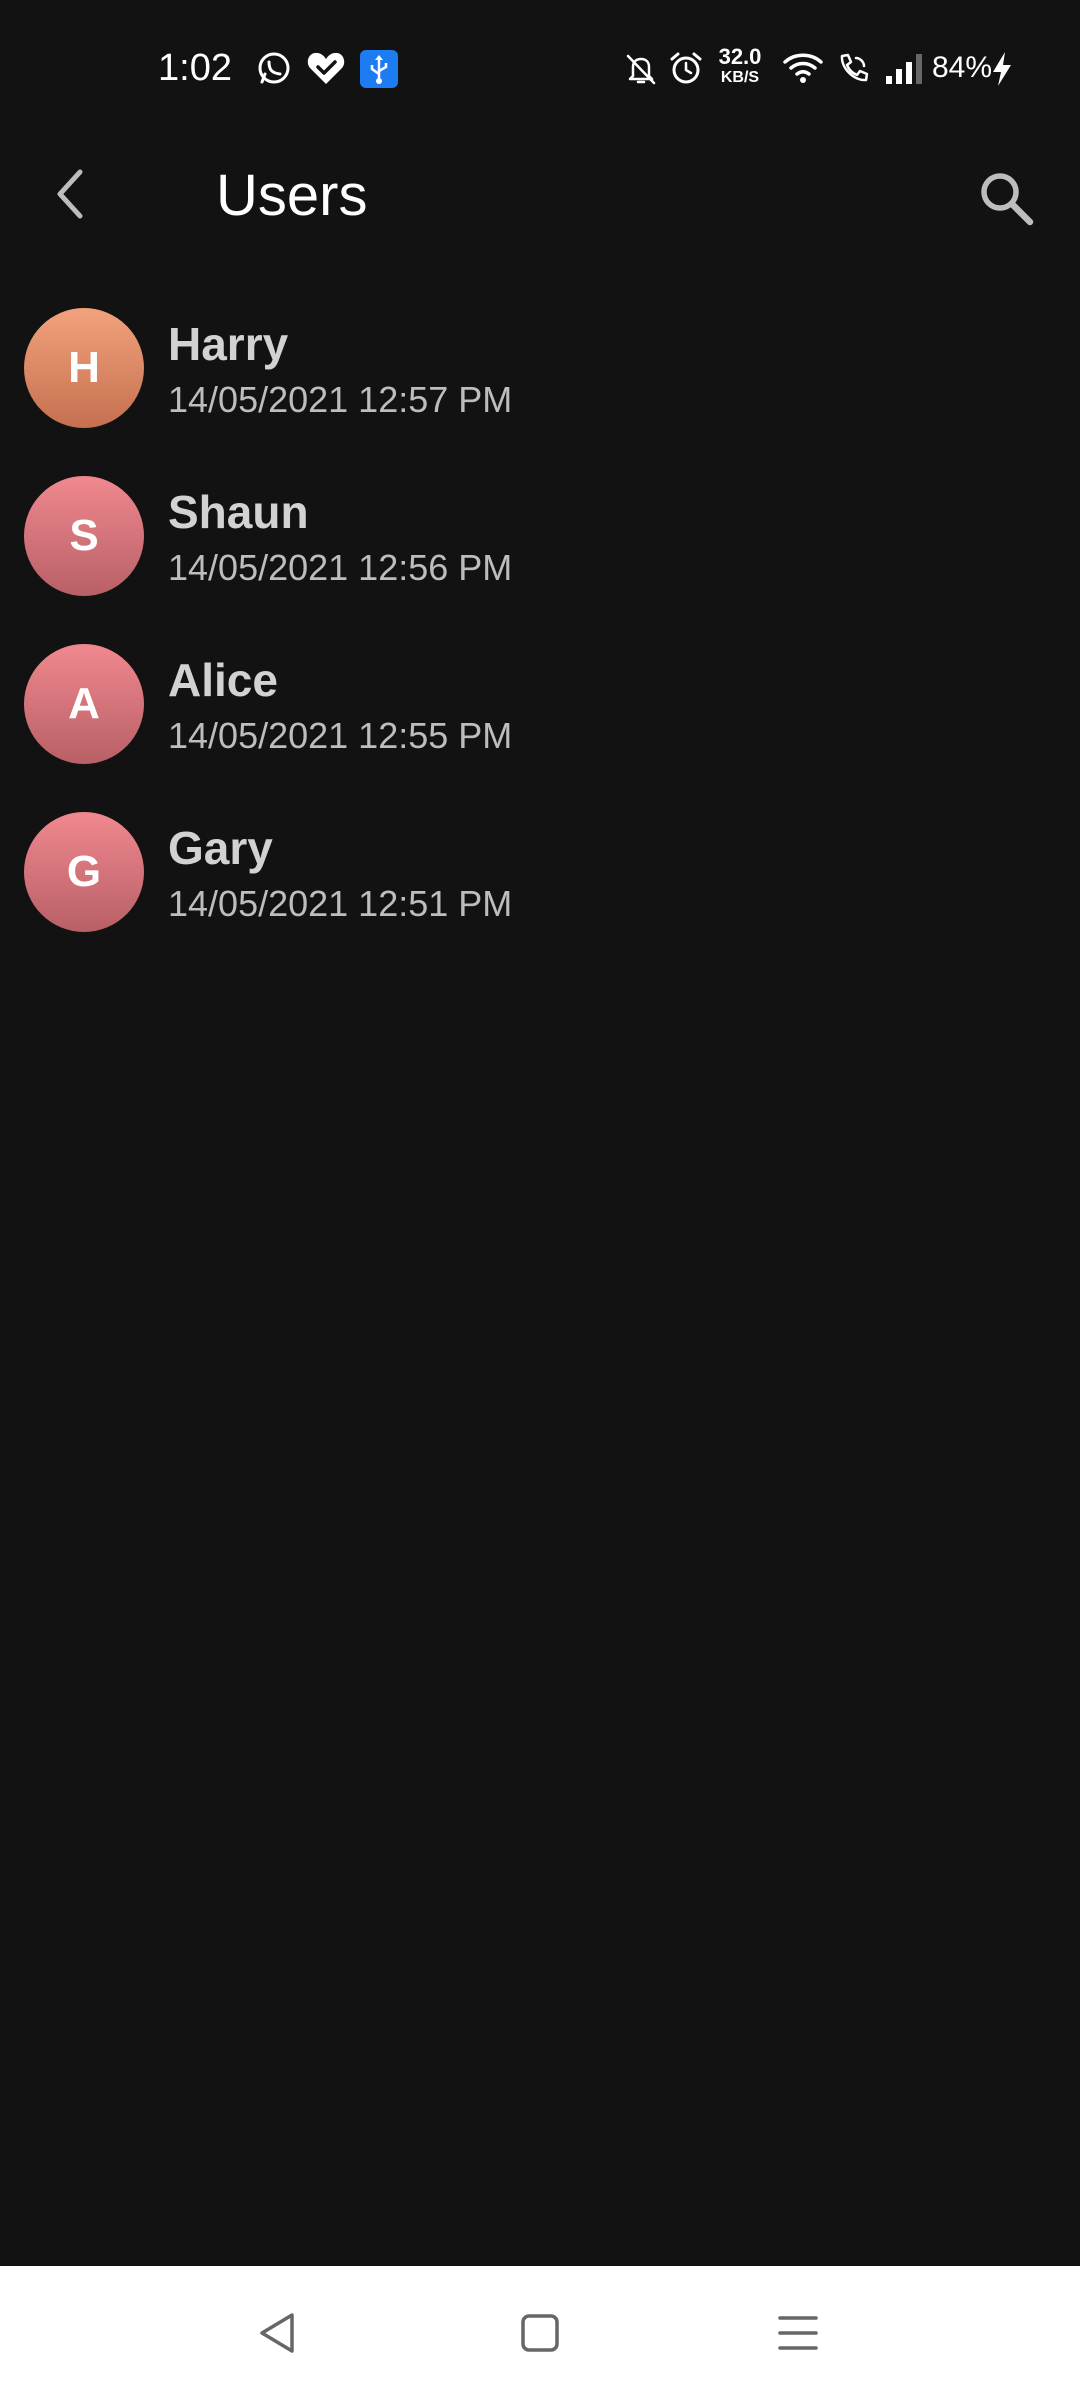 Image resolution: width=1080 pixels, height=2400 pixels. Describe the element at coordinates (740, 56) in the screenshot. I see `network-speed-value: 32.0` at that location.